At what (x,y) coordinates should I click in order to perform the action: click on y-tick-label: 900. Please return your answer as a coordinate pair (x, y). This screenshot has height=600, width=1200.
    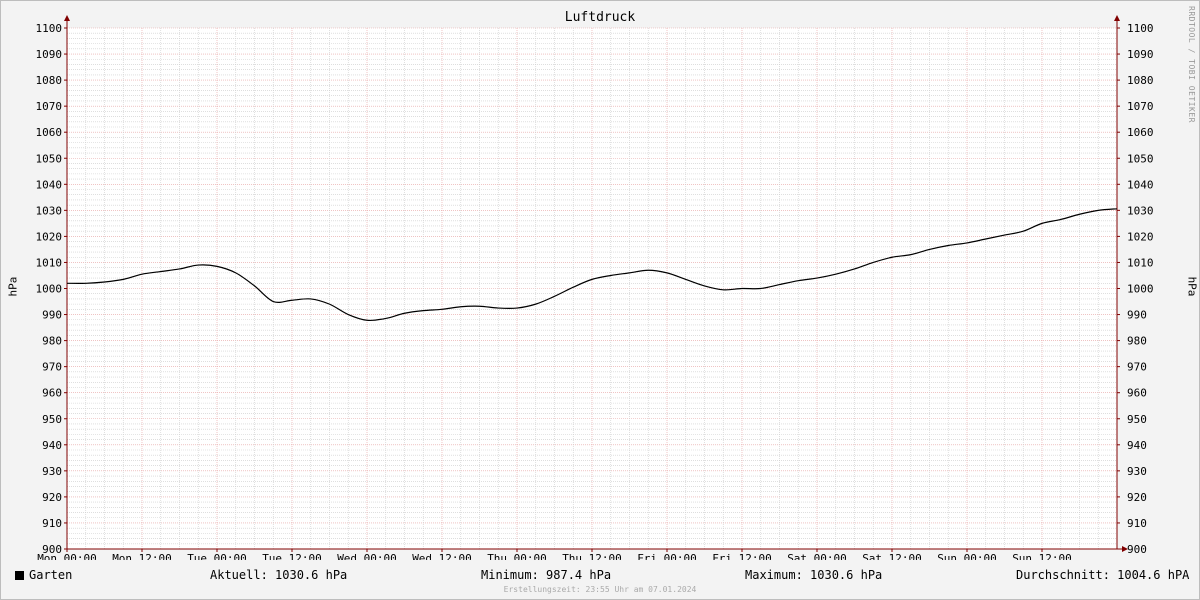
    Looking at the image, I should click on (1137, 549).